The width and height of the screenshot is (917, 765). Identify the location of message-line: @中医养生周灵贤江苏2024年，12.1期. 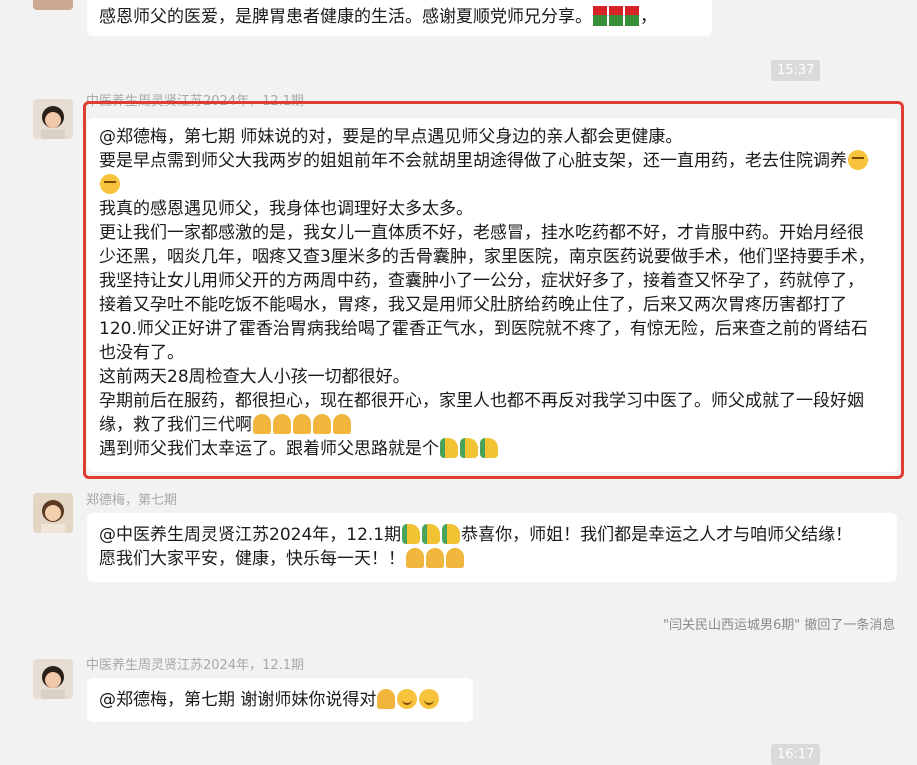
(250, 535).